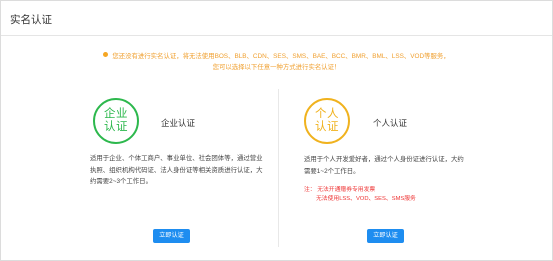 The image size is (553, 261). I want to click on personal-notes: 注： 无法开通赠券专用发票 无法使用LSS、VOD、SES、SMS服务, so click(360, 194).